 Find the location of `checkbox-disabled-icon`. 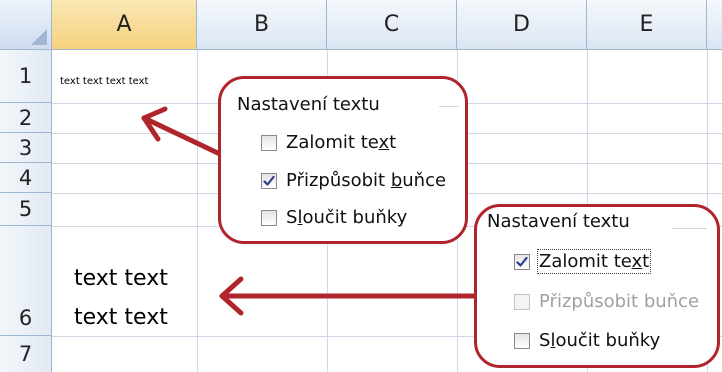

checkbox-disabled-icon is located at coordinates (522, 301).